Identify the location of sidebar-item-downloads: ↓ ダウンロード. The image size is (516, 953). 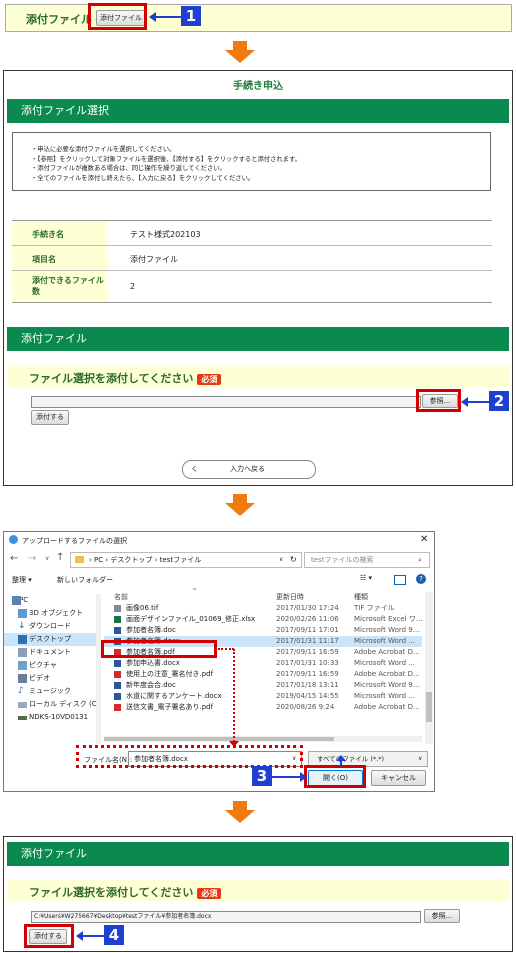
(50, 626).